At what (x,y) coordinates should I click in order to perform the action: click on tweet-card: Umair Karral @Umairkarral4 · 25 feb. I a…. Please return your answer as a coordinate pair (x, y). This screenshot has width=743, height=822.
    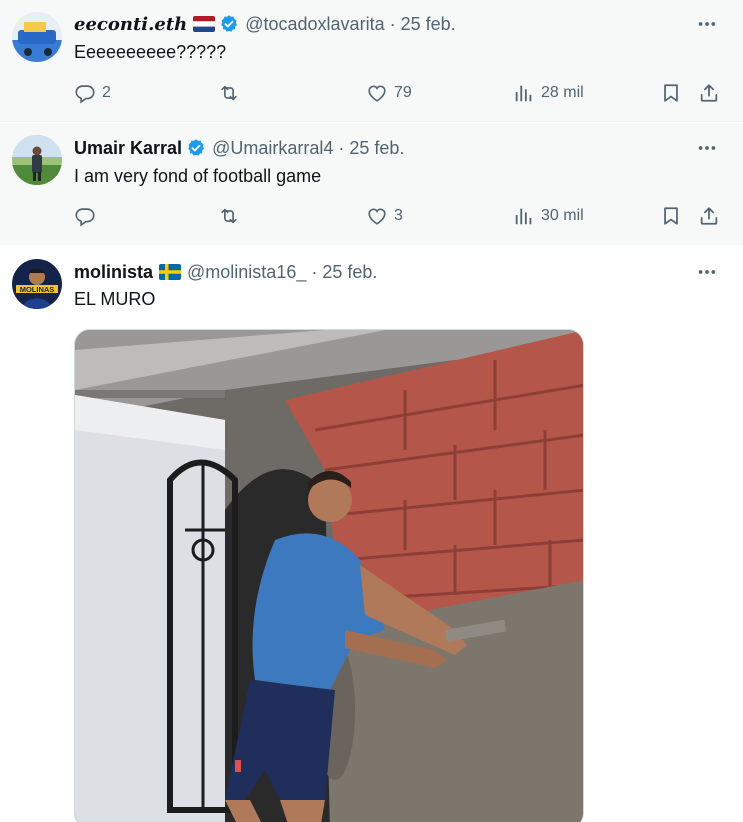
    Looking at the image, I should click on (371, 184).